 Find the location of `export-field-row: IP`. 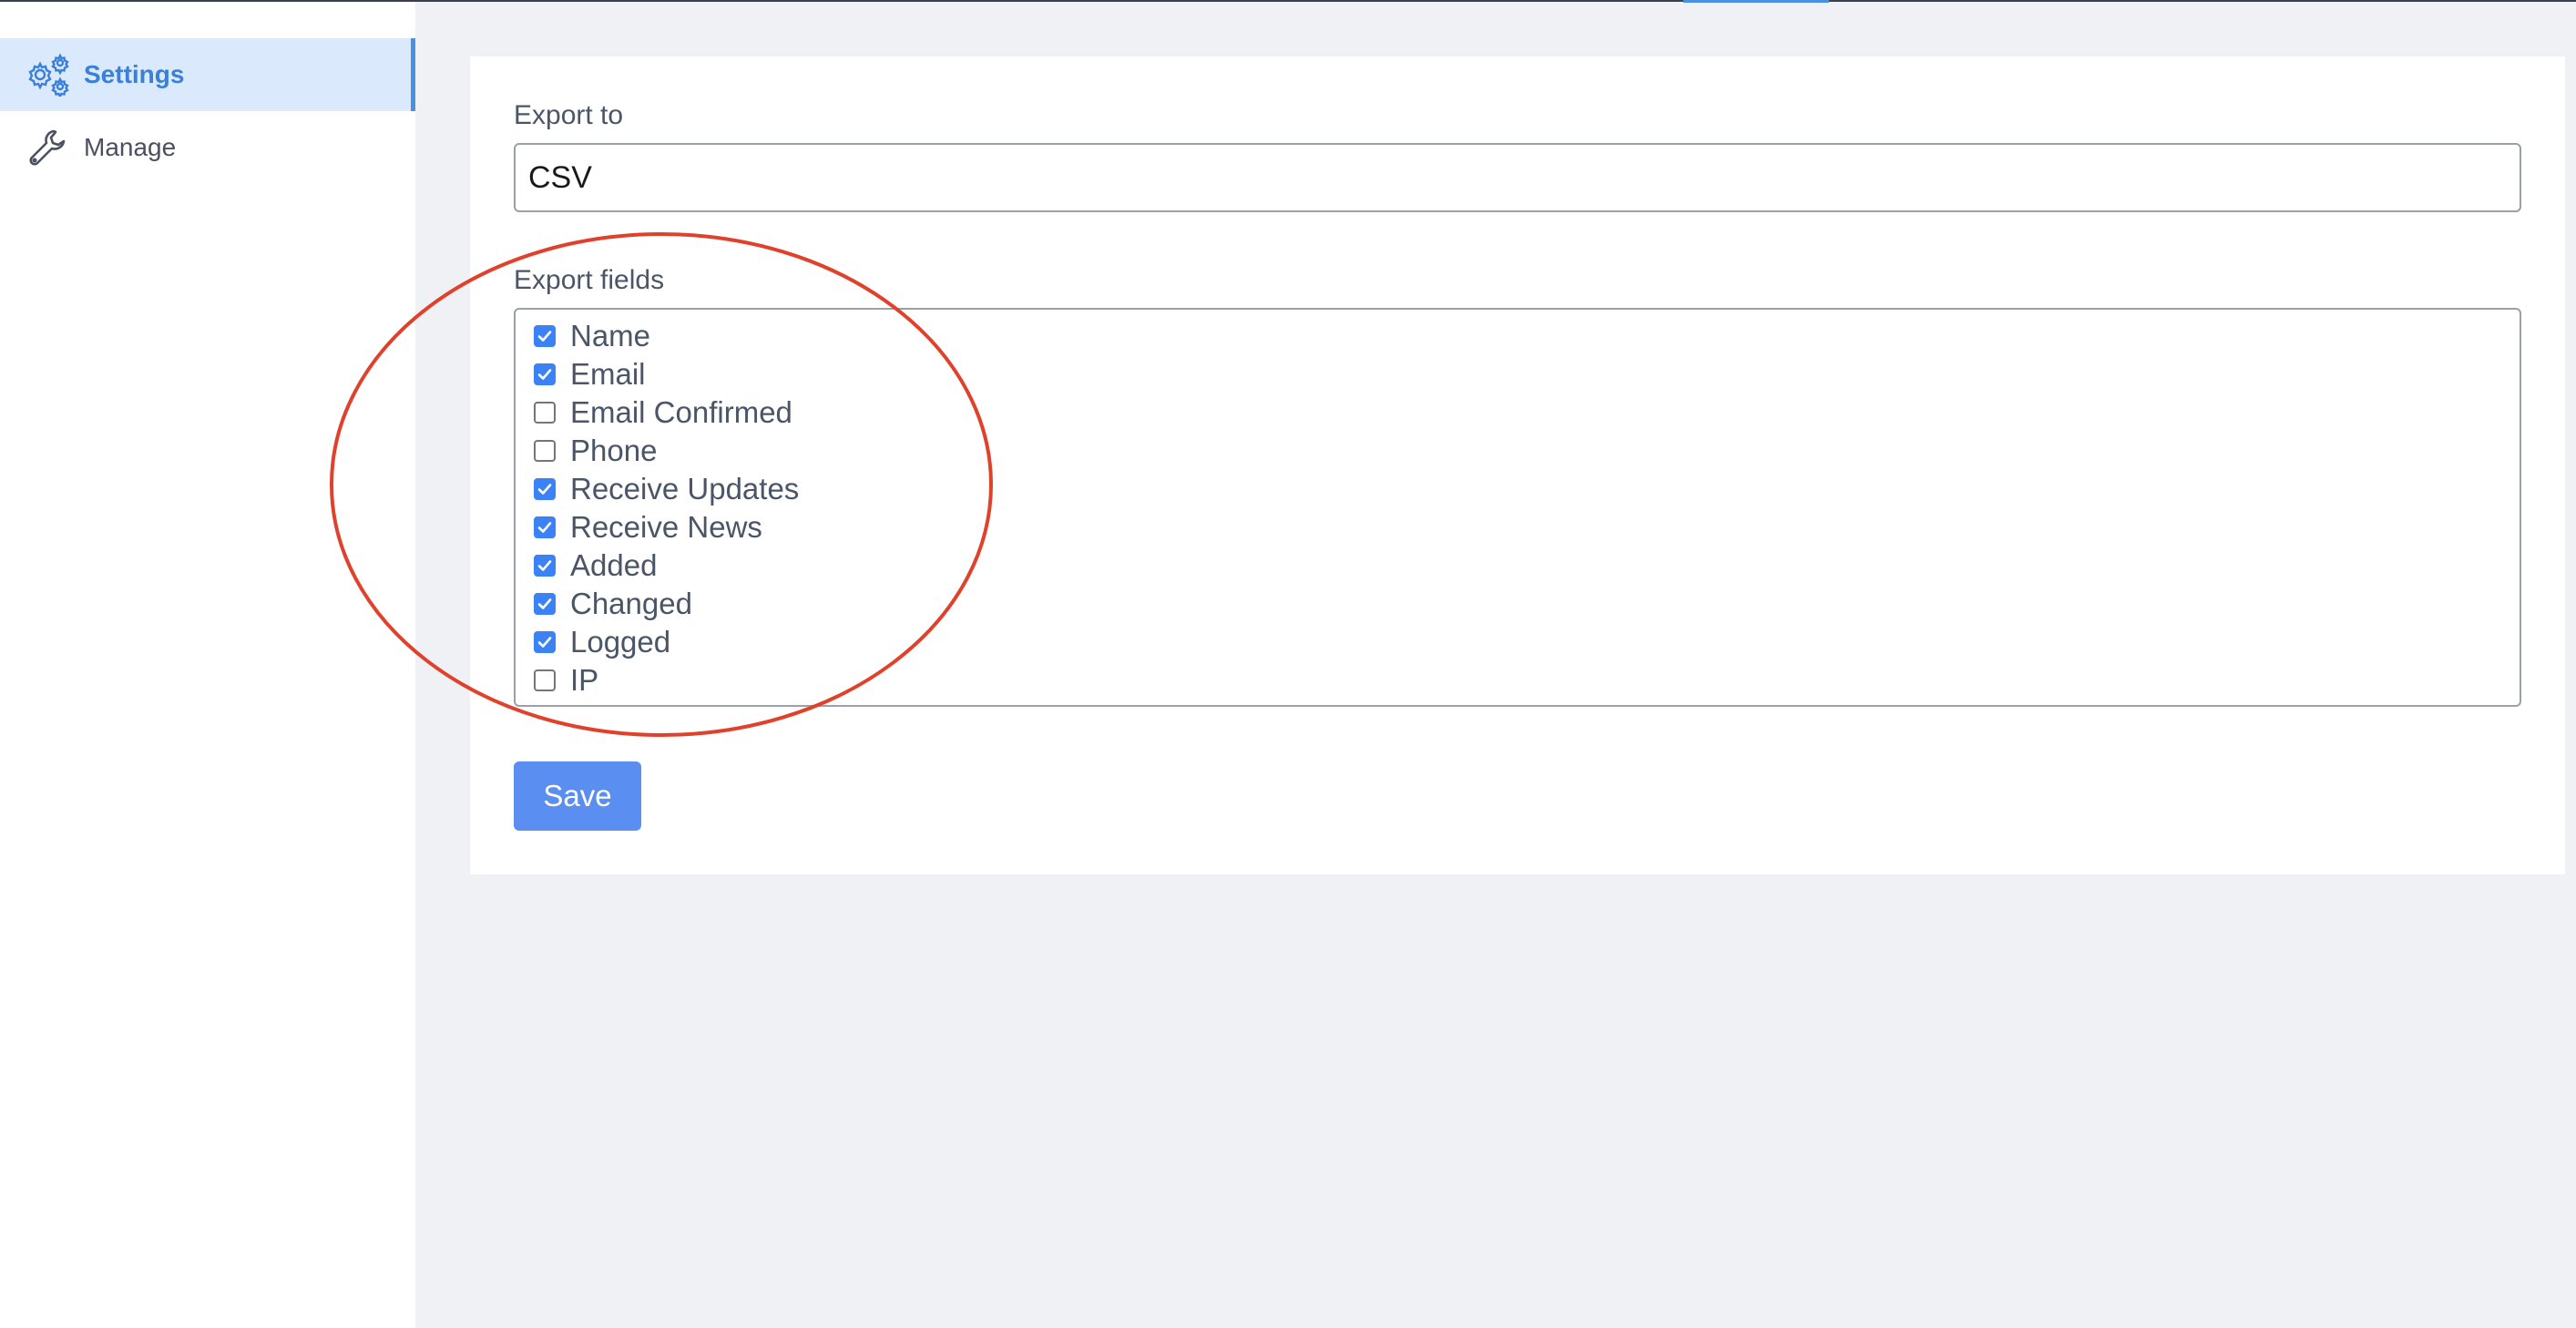

export-field-row: IP is located at coordinates (566, 681).